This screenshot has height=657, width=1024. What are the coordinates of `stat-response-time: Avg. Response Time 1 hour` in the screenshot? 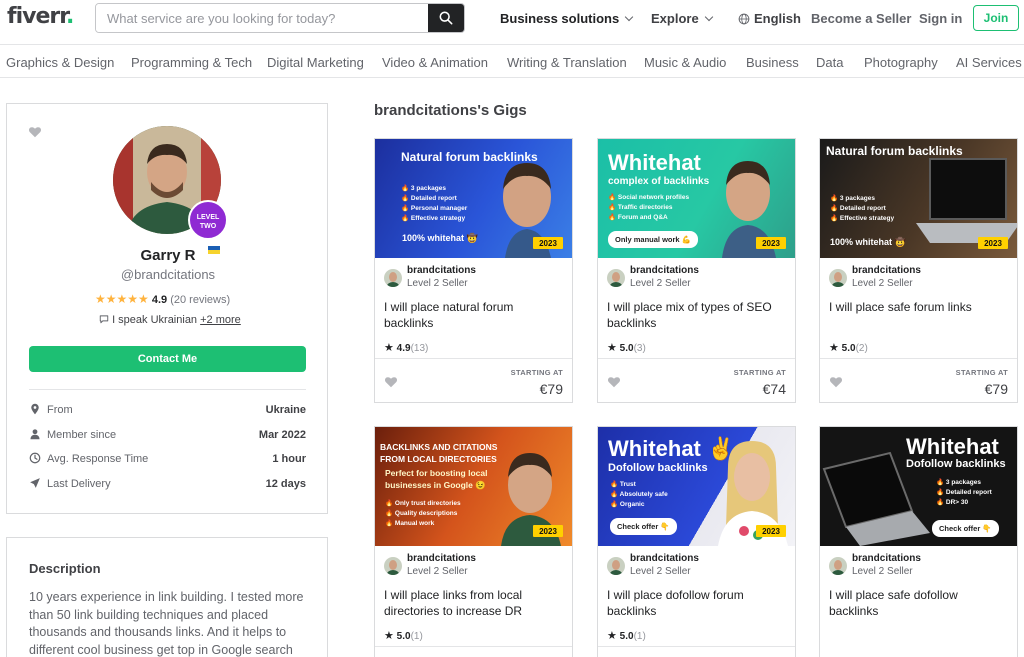 It's located at (167, 460).